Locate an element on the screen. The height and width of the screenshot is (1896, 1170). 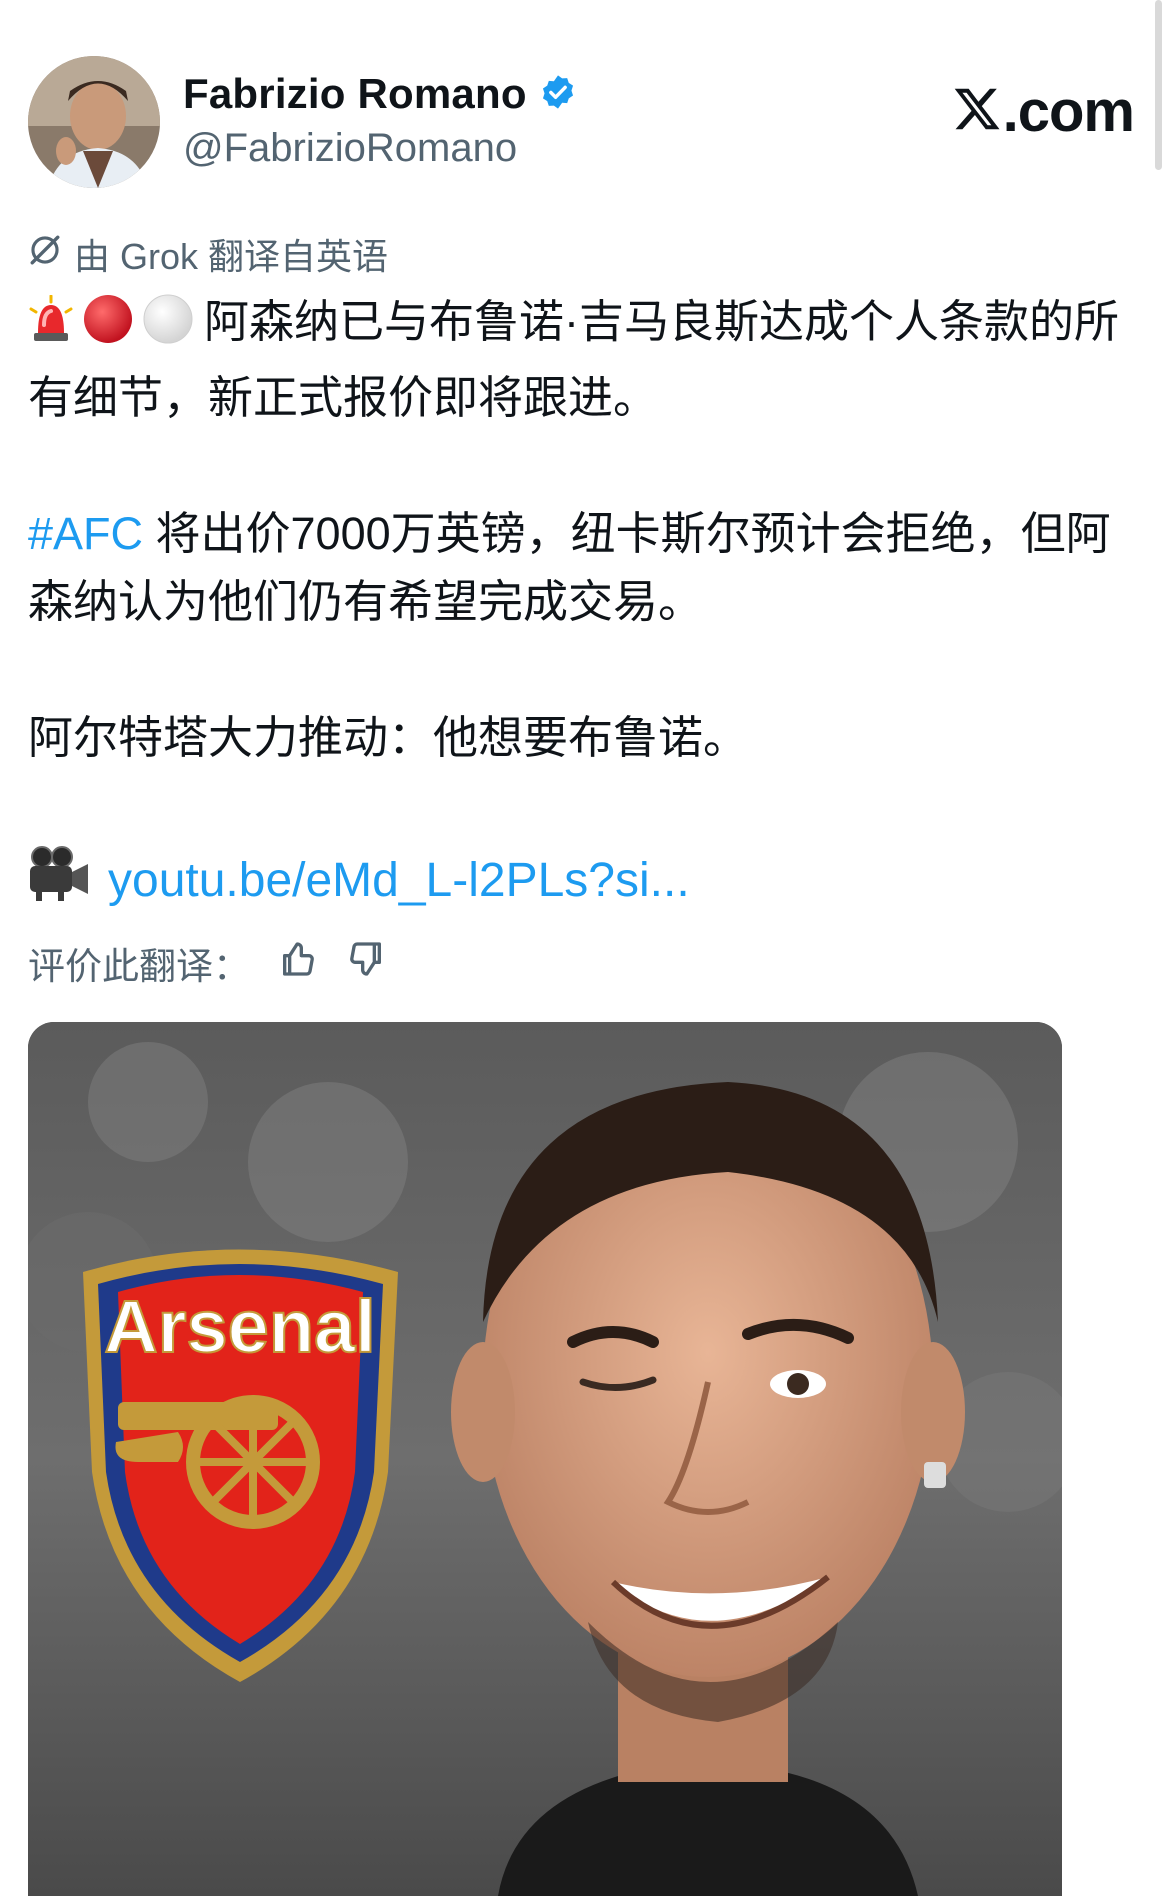
rate-label: 评价此翻译： is located at coordinates (139, 966).